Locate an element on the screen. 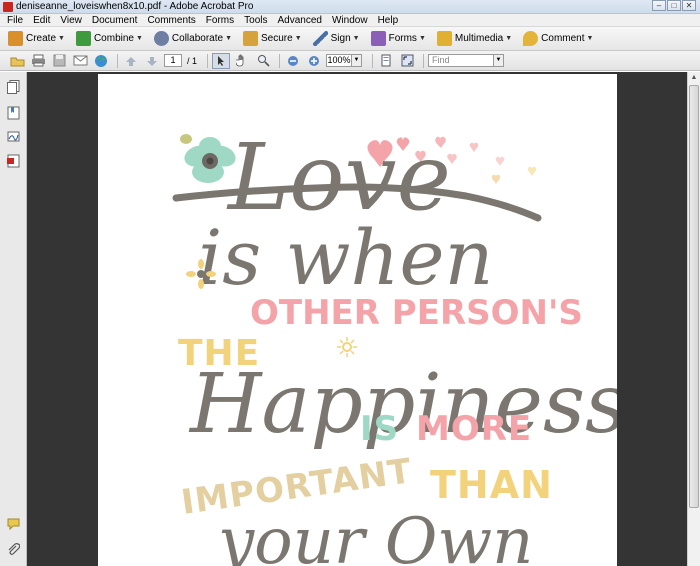 The height and width of the screenshot is (566, 700). find-dropdown: ▼ is located at coordinates (499, 60).